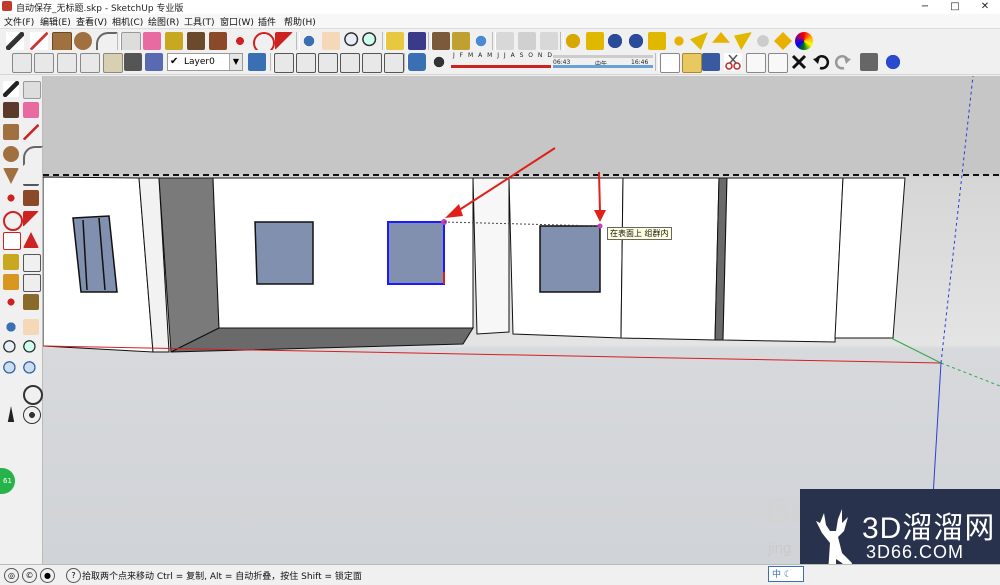  I want to click on 3d-text-icon, so click(31, 302).